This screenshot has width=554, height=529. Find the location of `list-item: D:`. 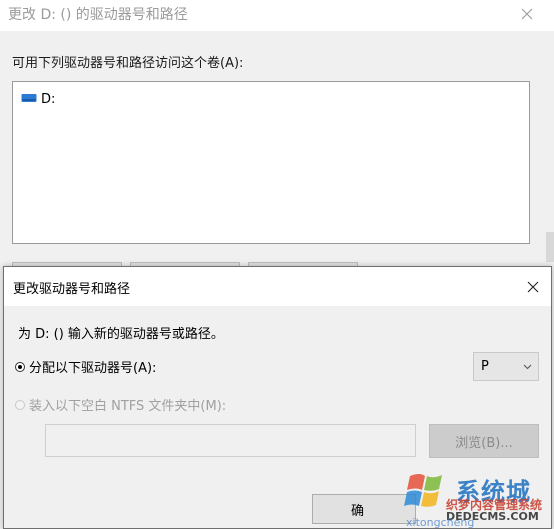

list-item: D: is located at coordinates (38, 99).